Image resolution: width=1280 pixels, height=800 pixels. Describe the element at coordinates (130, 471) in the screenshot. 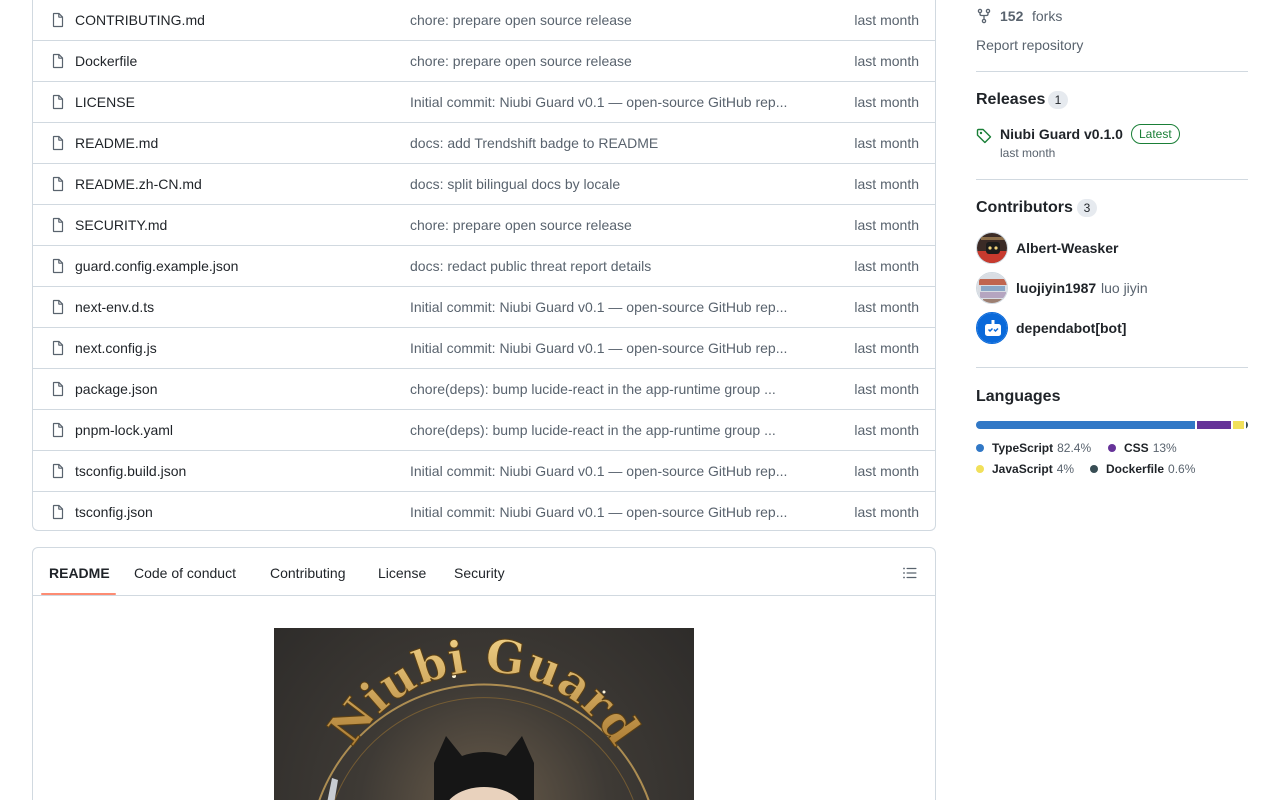

I see `file-name-link: tsconfig.build.json` at that location.